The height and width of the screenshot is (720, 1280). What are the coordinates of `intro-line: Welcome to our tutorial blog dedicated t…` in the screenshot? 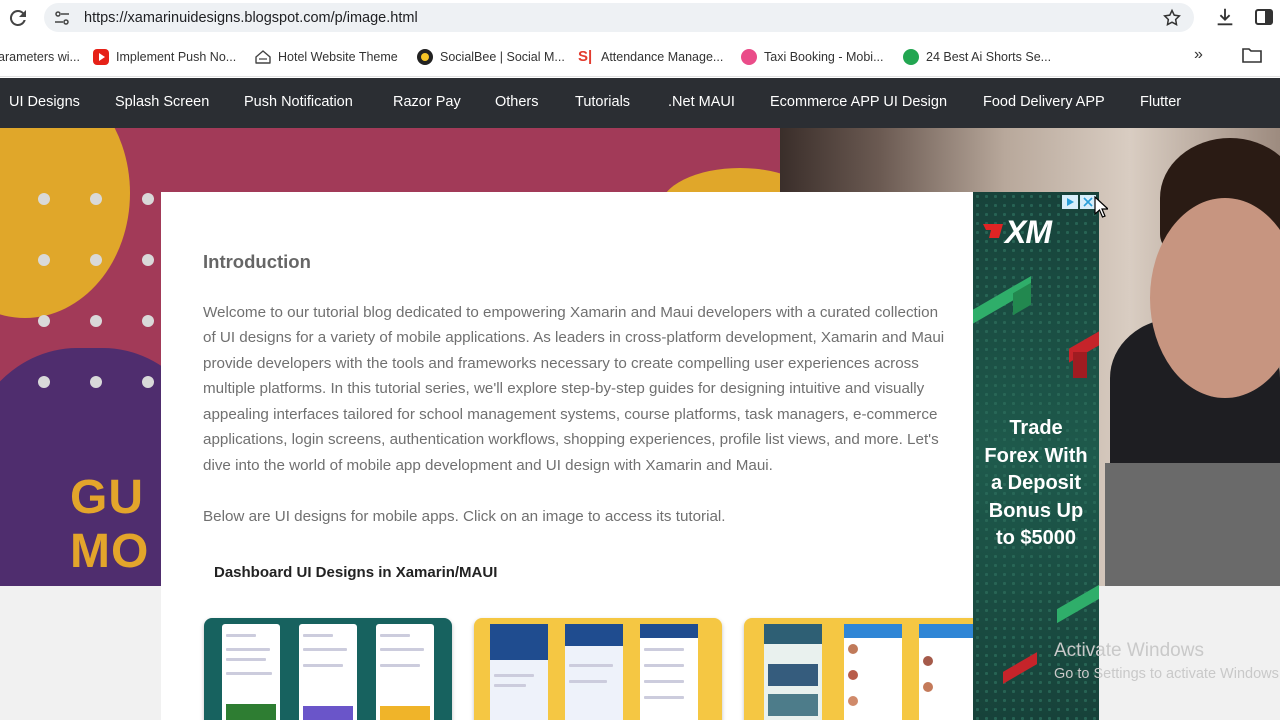 It's located at (571, 312).